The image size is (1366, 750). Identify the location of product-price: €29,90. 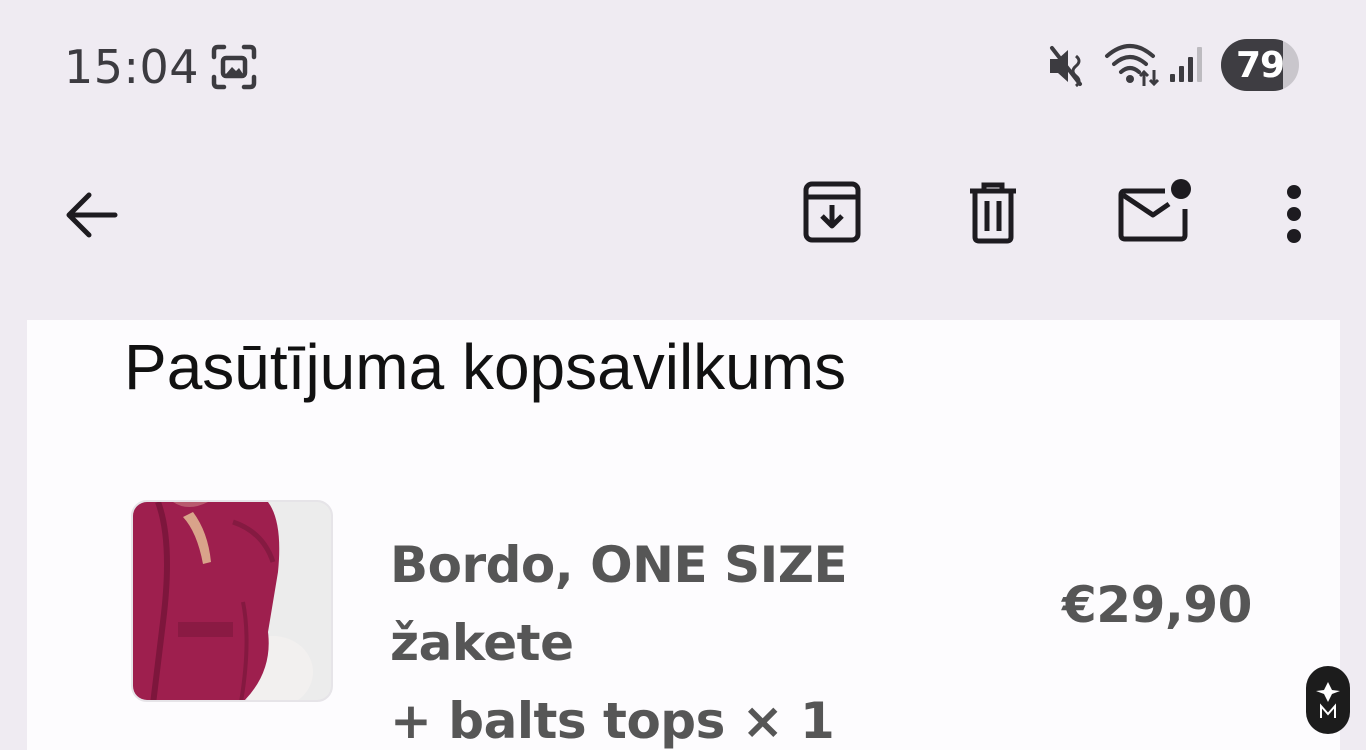
(1157, 605).